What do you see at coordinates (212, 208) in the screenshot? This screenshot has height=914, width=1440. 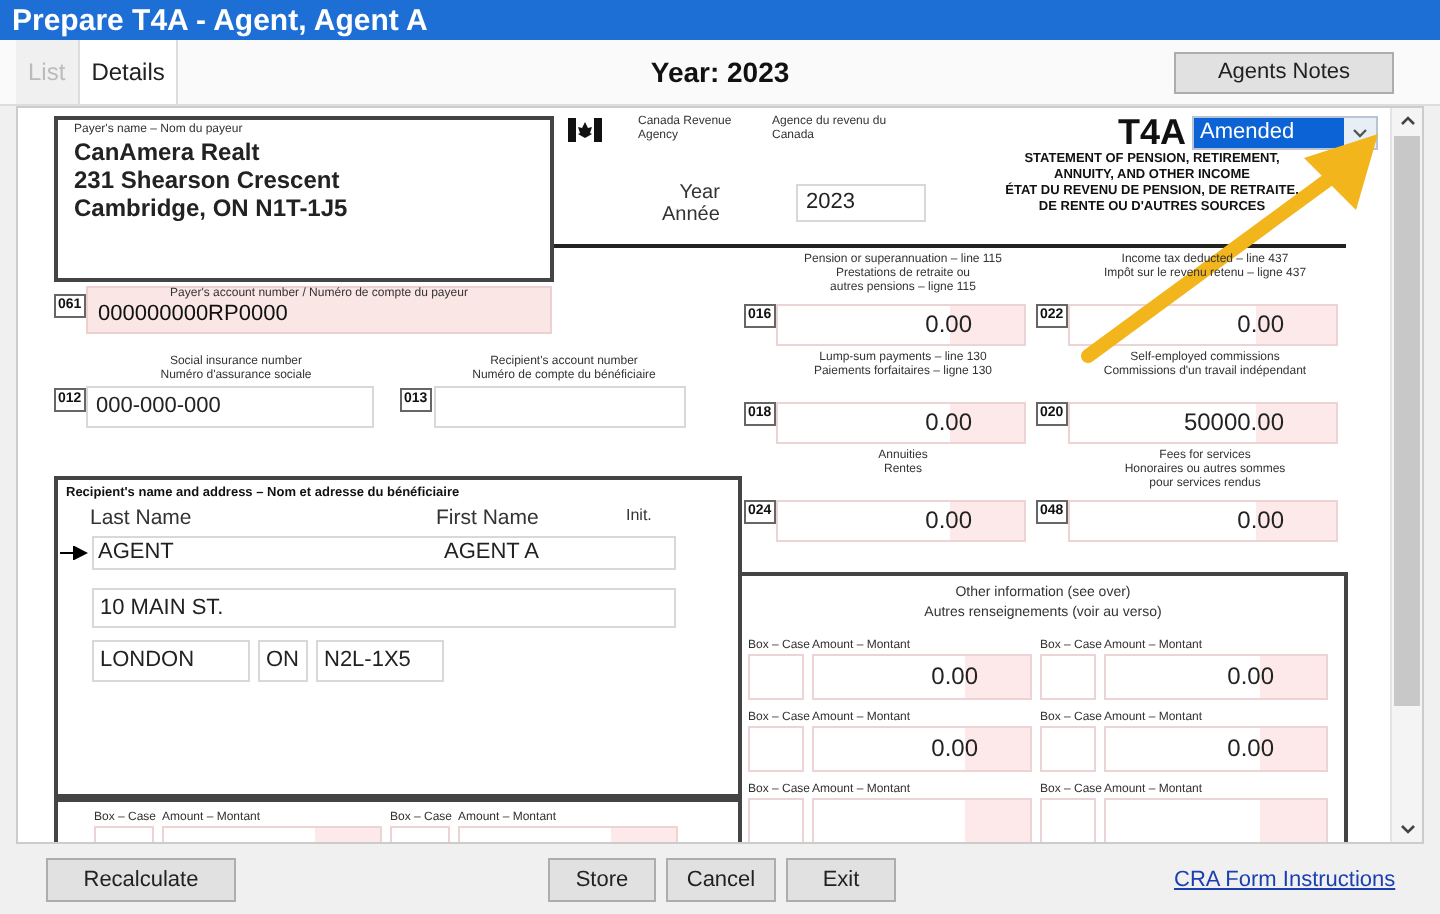 I see `payer-line: Cambridge, ON N1T-1J5` at bounding box center [212, 208].